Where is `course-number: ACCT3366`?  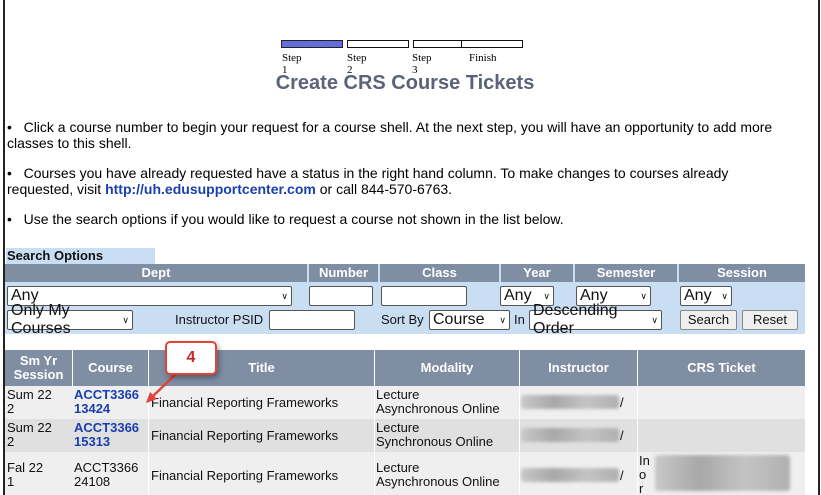
course-number: ACCT3366 is located at coordinates (106, 467).